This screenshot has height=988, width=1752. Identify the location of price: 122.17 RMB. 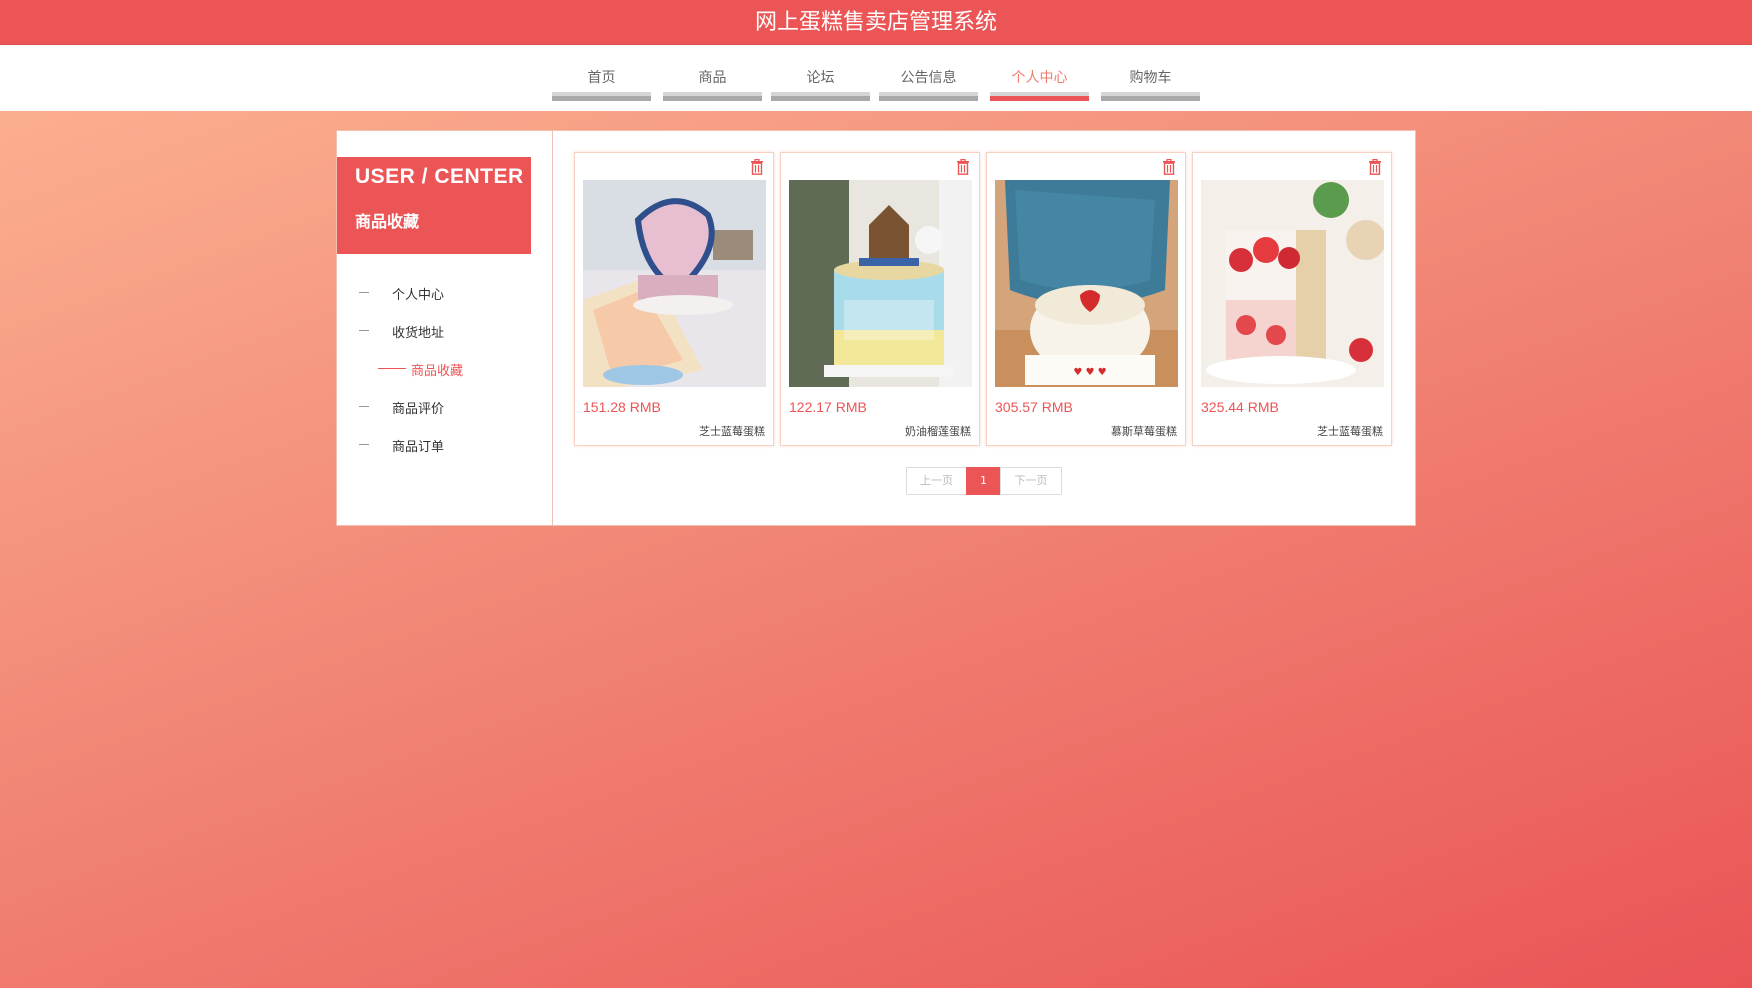
(828, 407).